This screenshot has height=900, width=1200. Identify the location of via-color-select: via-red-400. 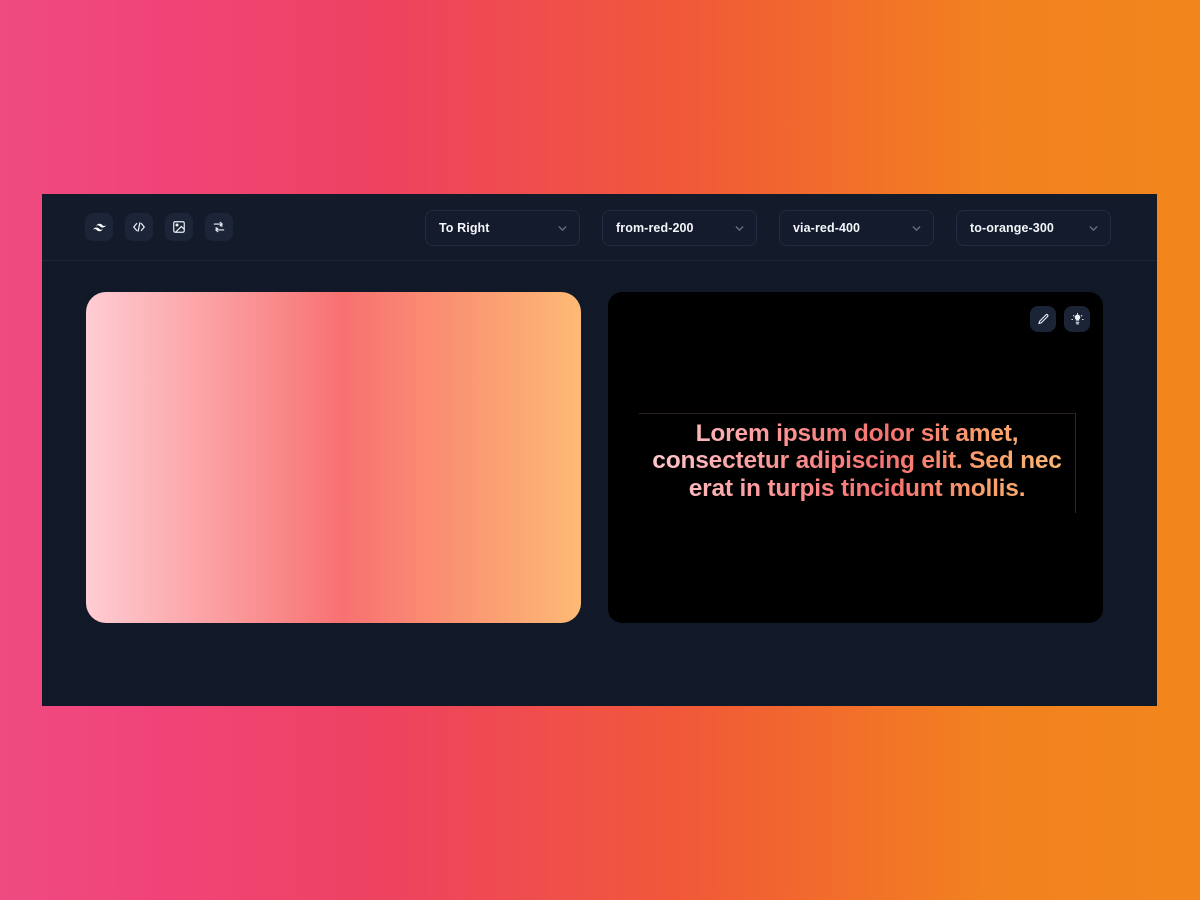
(856, 228).